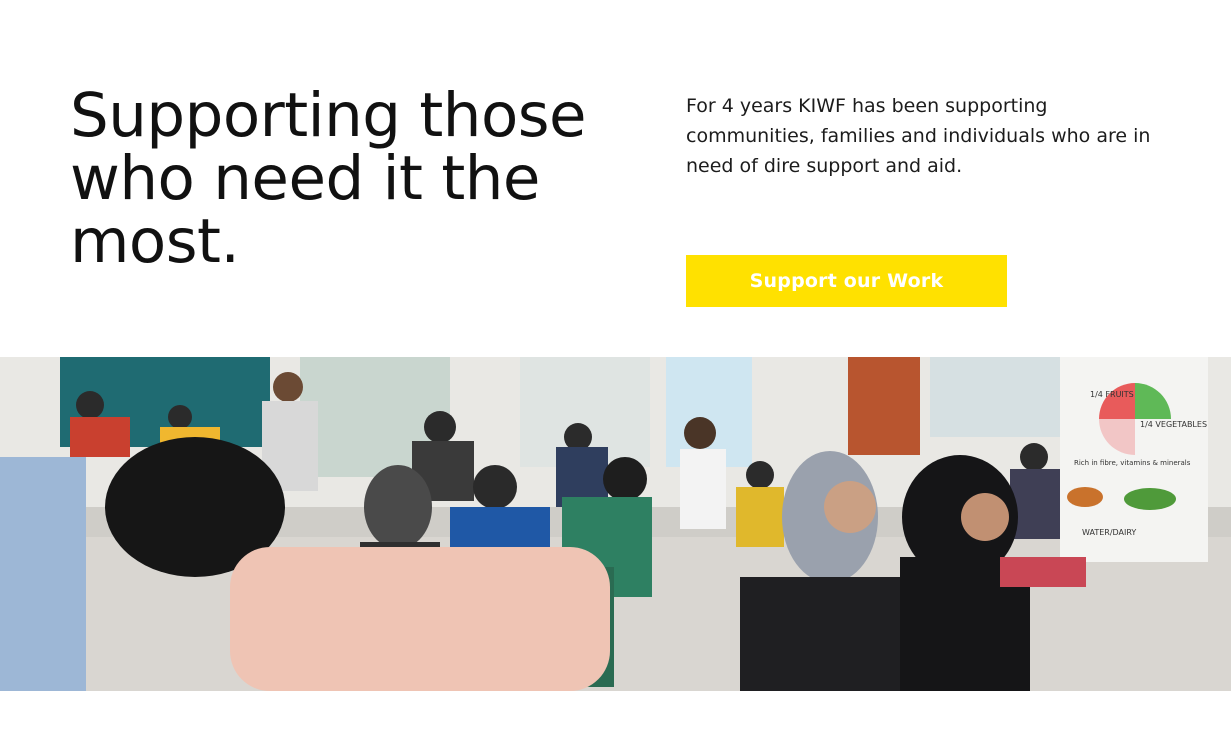  What do you see at coordinates (1109, 532) in the screenshot?
I see `poster-footer: WATER/DAIRY` at bounding box center [1109, 532].